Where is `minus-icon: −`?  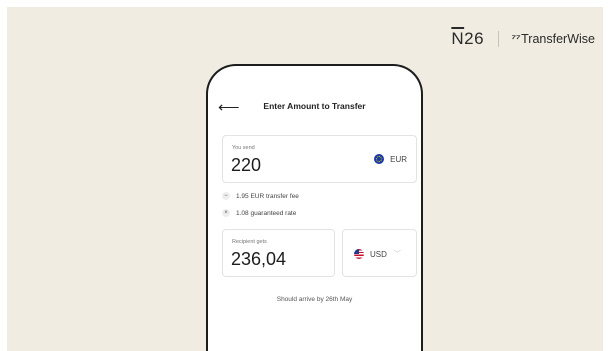
minus-icon: − is located at coordinates (226, 196).